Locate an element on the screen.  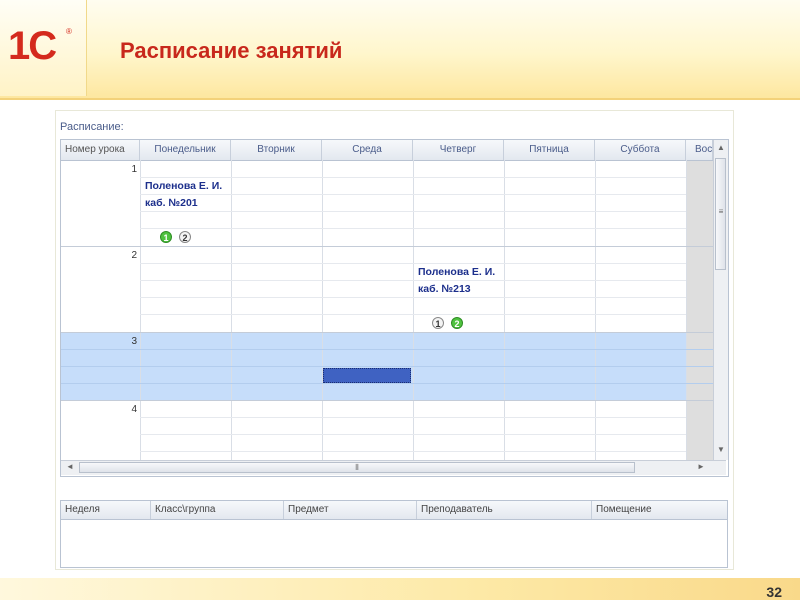
scroll-up-icon: ▲ is located at coordinates (721, 147).